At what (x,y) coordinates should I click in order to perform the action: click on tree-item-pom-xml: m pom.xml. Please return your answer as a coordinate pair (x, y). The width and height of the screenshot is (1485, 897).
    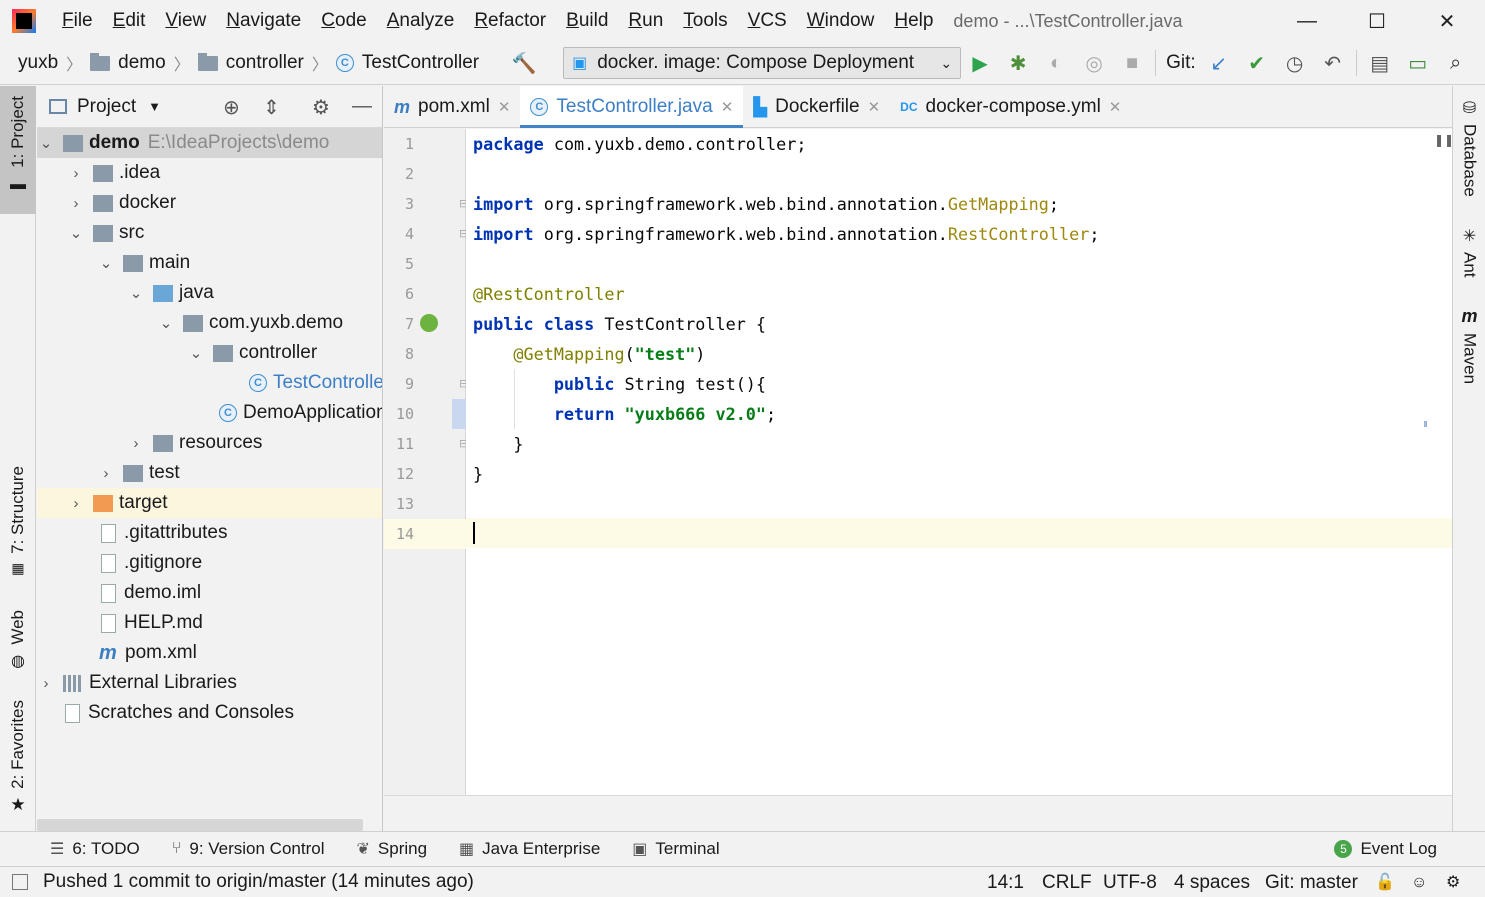
    Looking at the image, I should click on (209, 653).